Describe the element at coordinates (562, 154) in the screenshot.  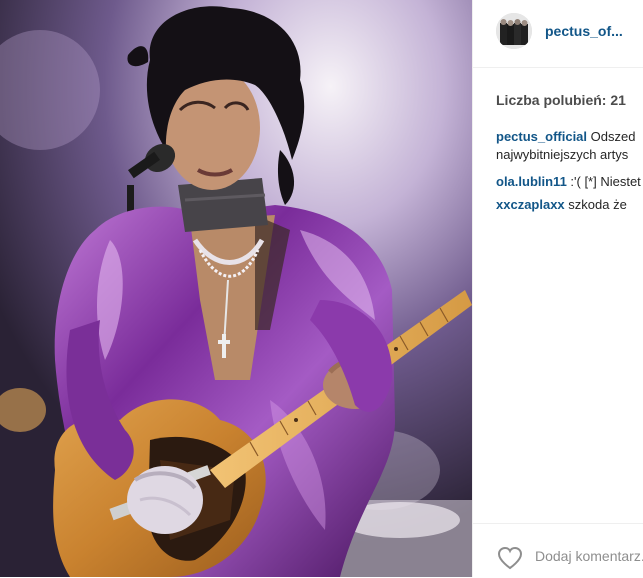
I see `comment-text-continuation: najwybitniejszych artys` at that location.